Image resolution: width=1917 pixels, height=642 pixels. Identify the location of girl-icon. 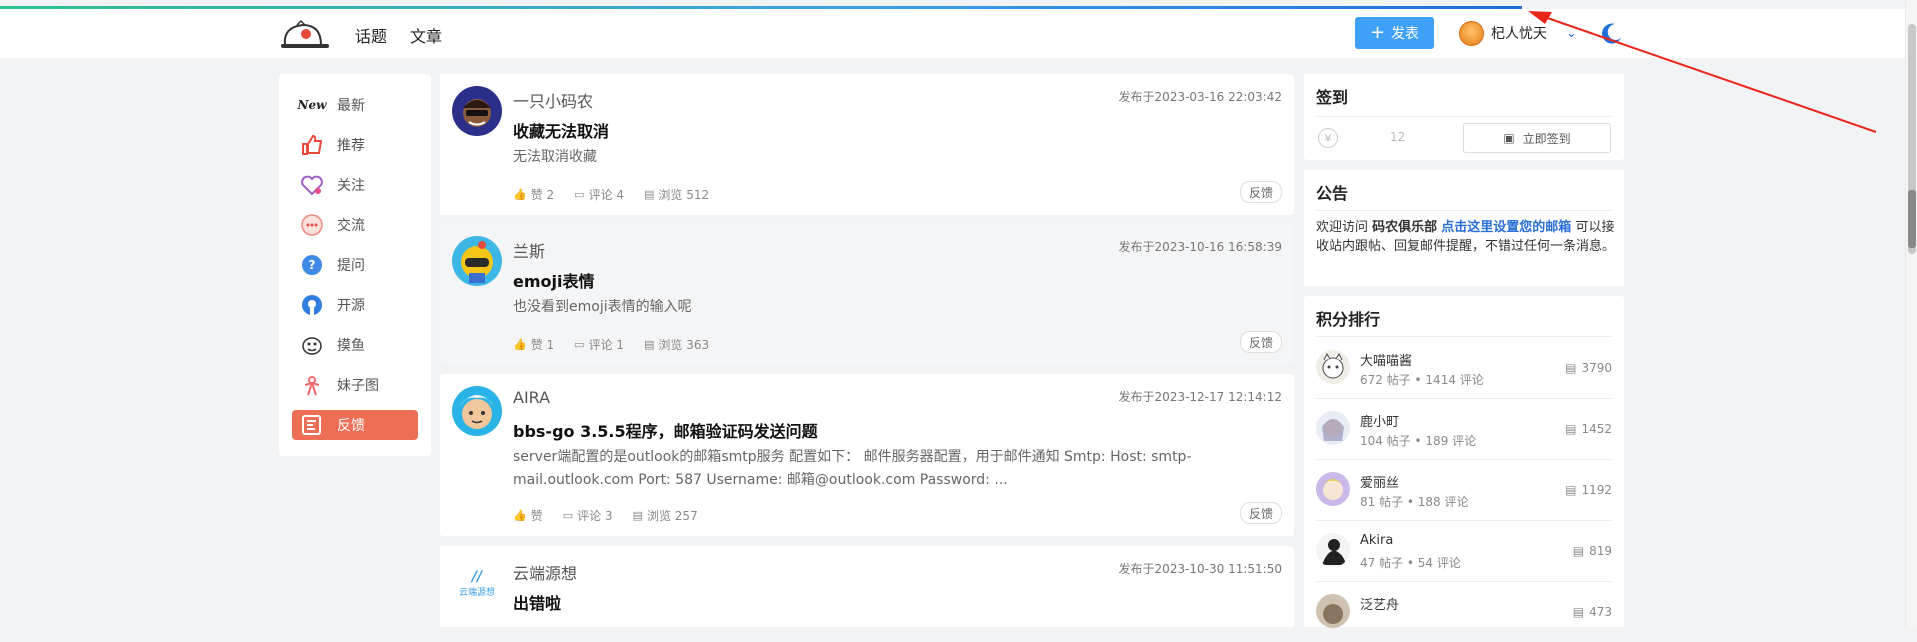
(312, 386).